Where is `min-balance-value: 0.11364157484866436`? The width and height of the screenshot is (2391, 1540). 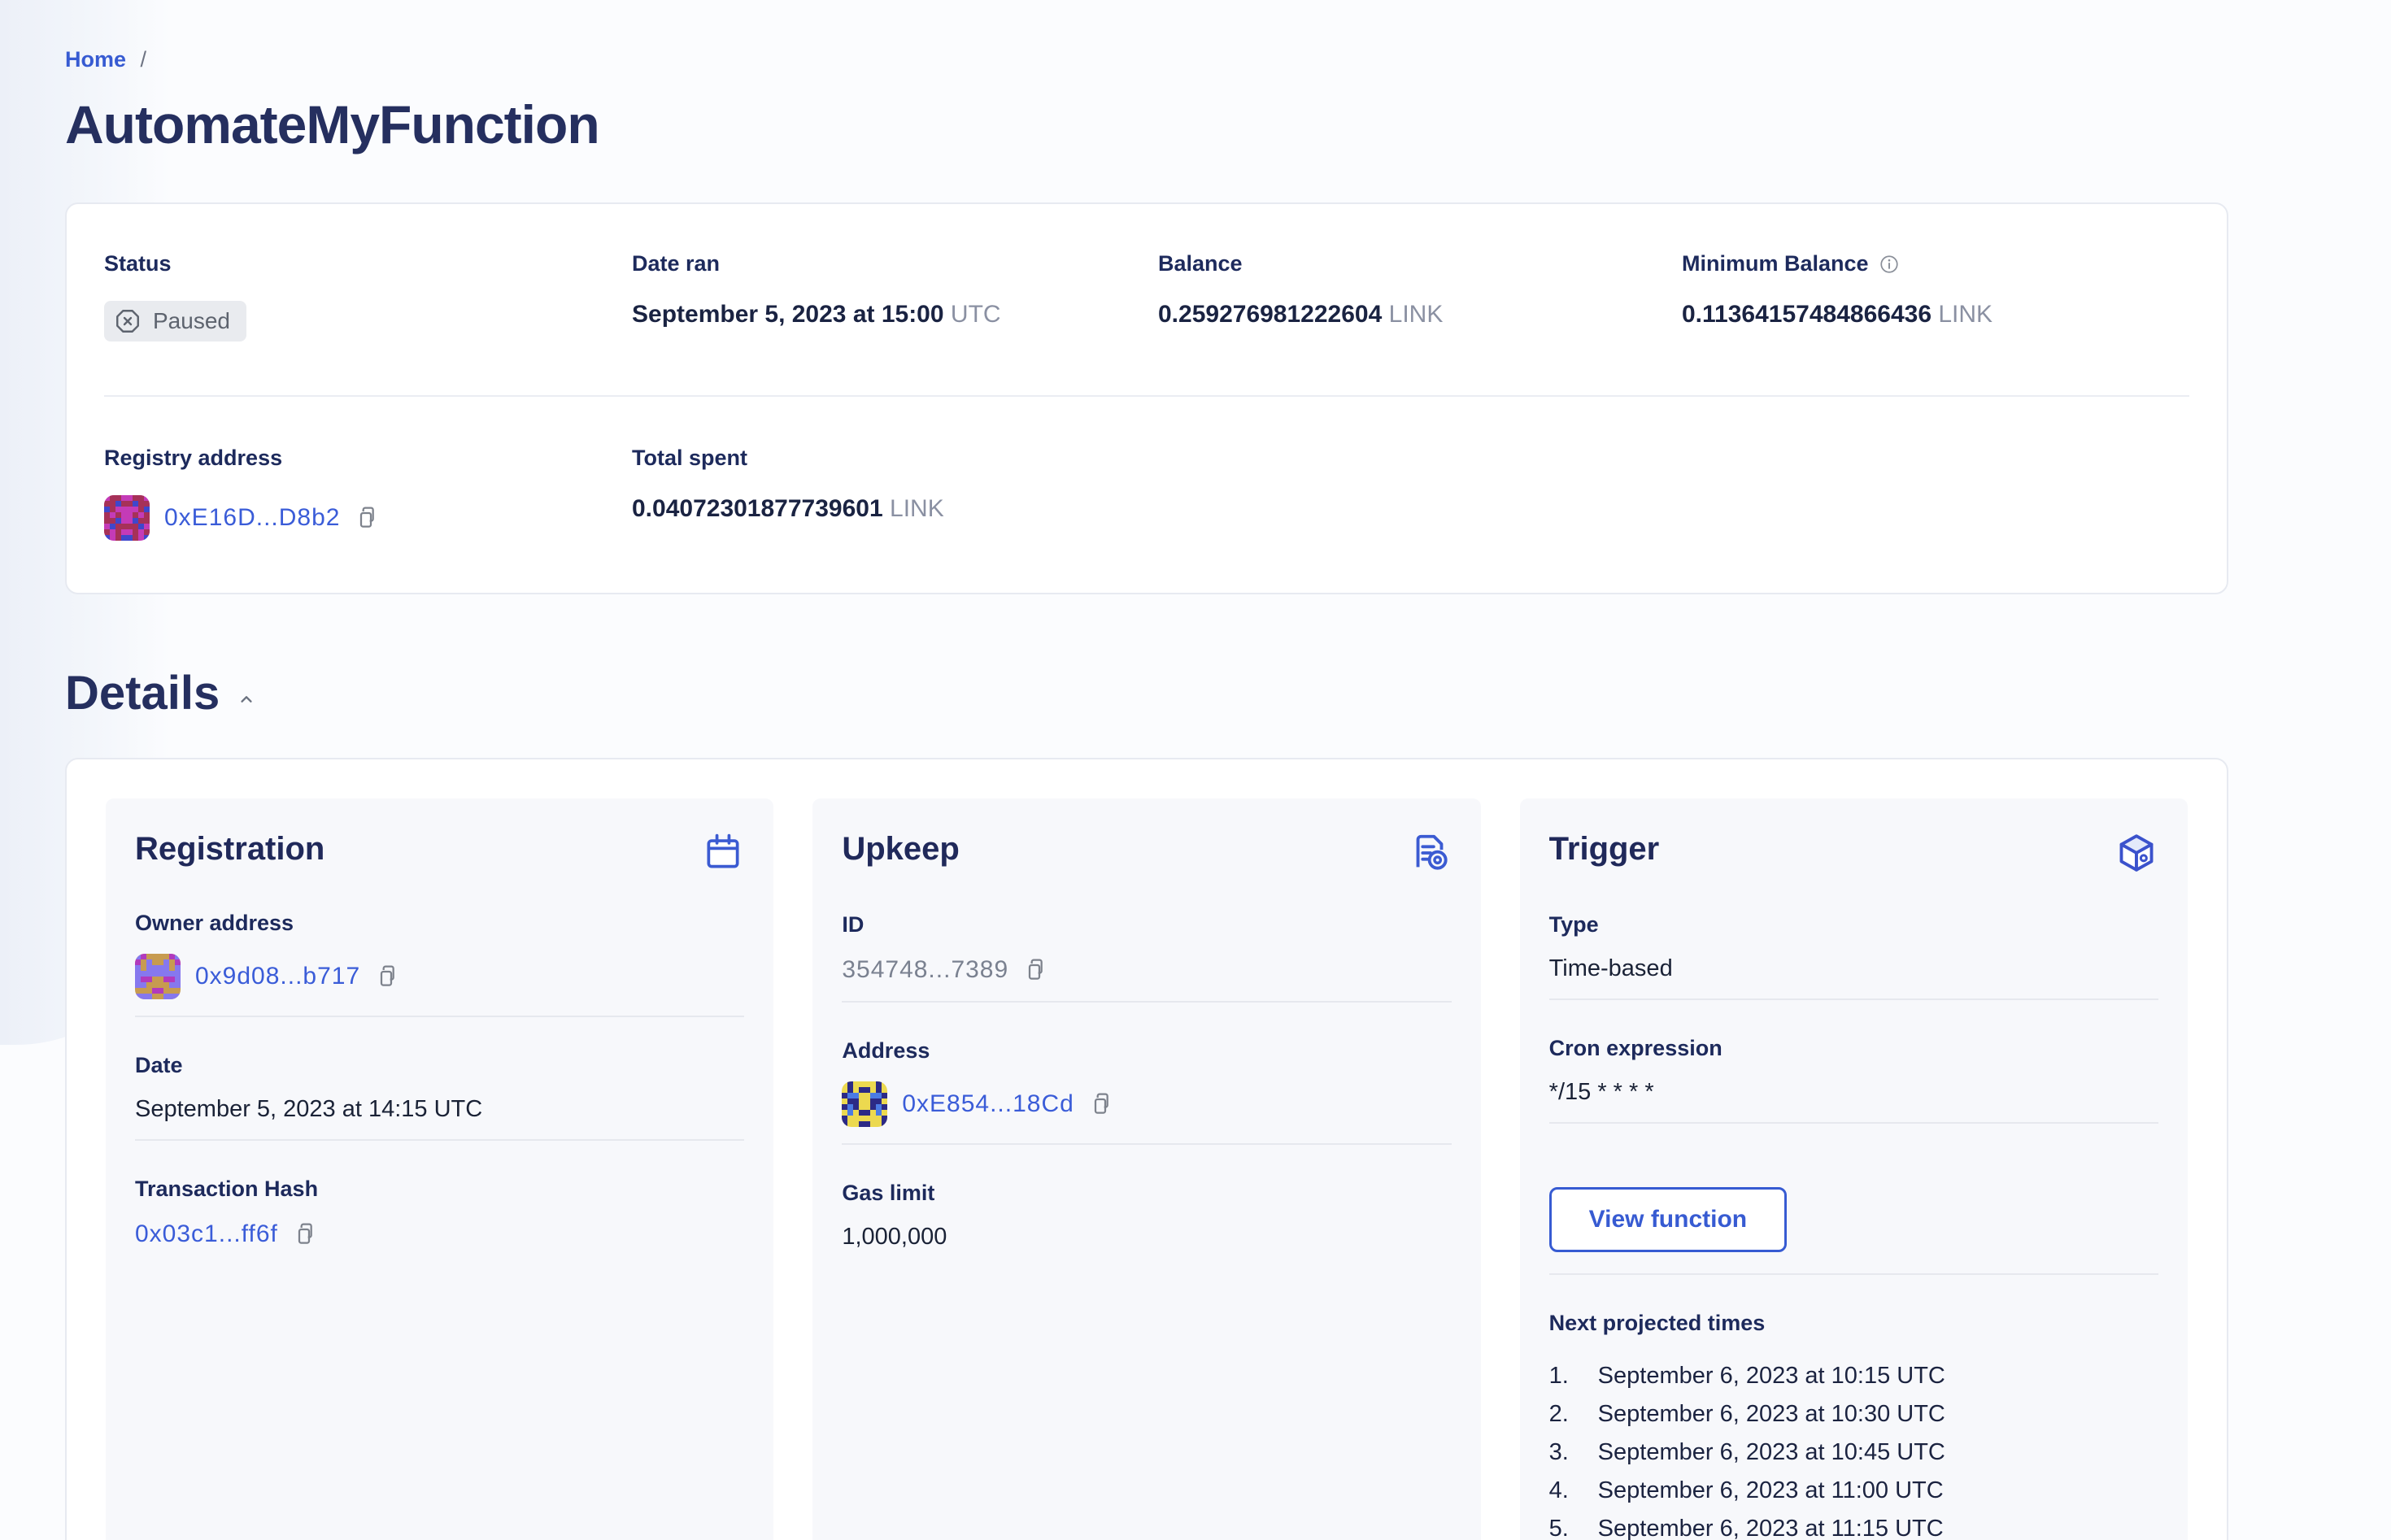
min-balance-value: 0.11364157484866436 is located at coordinates (1807, 314).